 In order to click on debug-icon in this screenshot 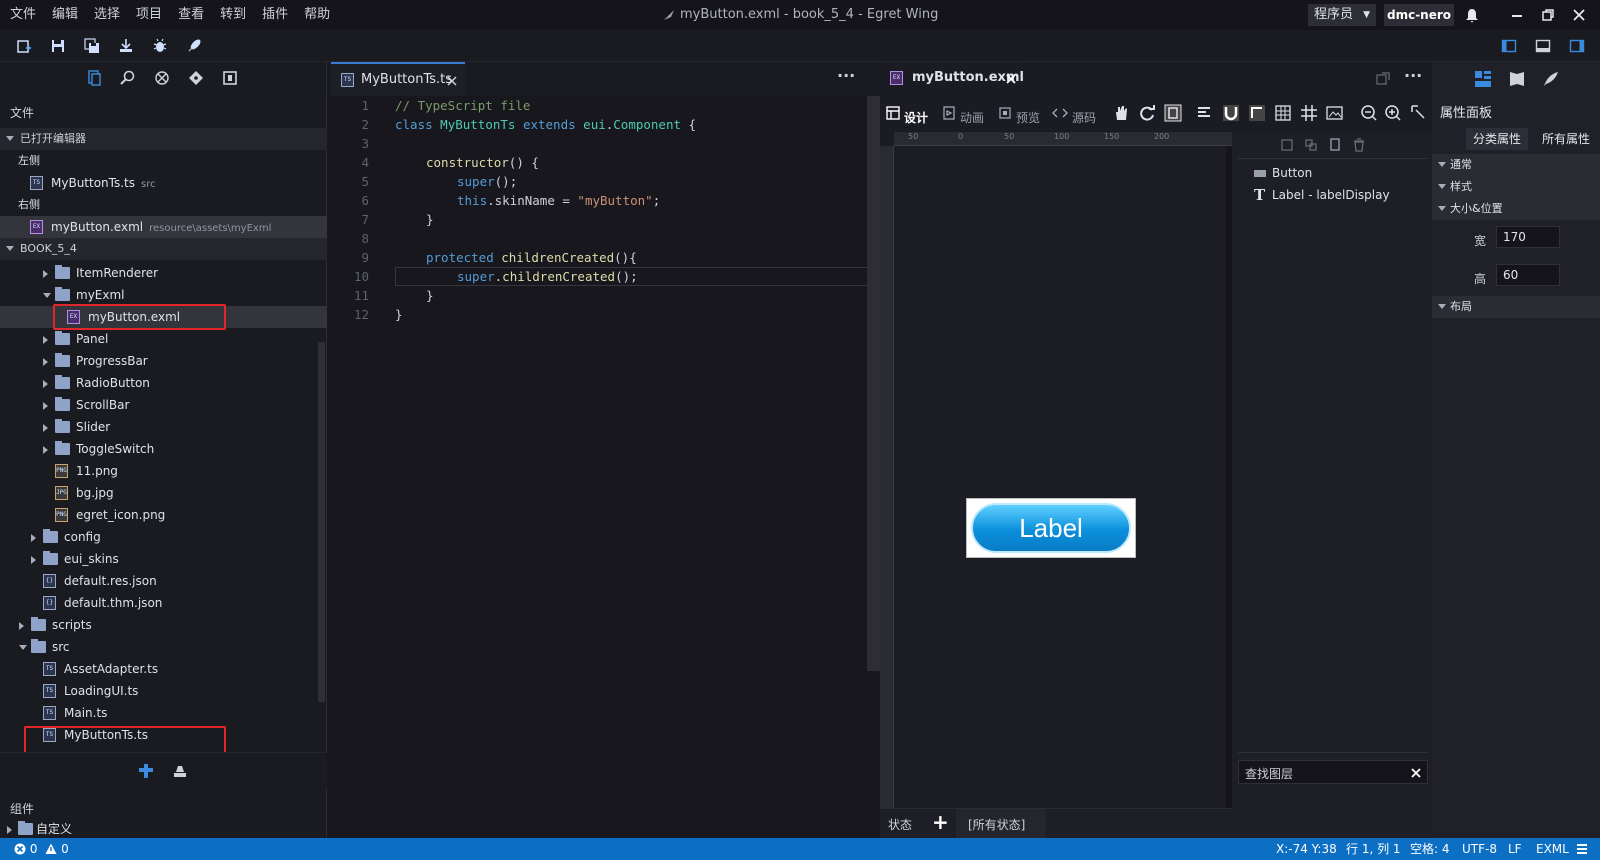, I will do `click(160, 46)`.